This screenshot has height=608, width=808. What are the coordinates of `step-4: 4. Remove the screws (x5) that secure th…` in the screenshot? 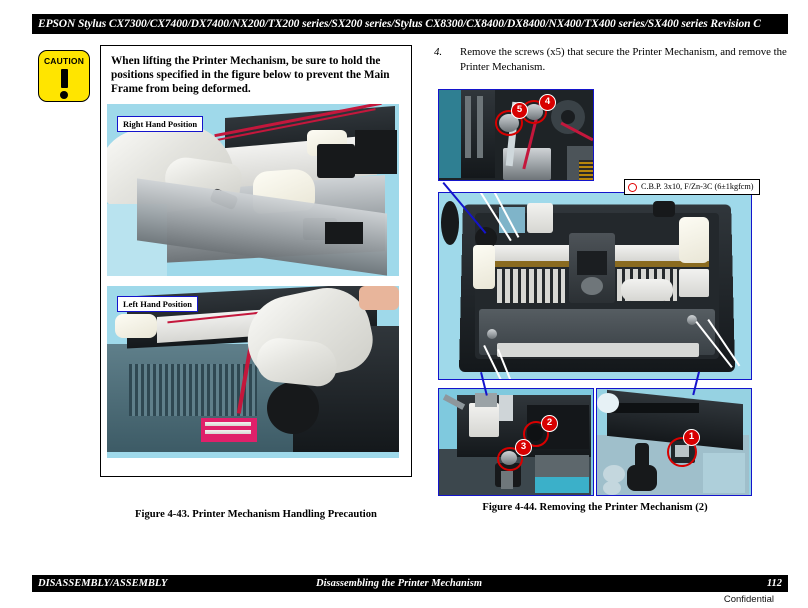 It's located at (613, 59).